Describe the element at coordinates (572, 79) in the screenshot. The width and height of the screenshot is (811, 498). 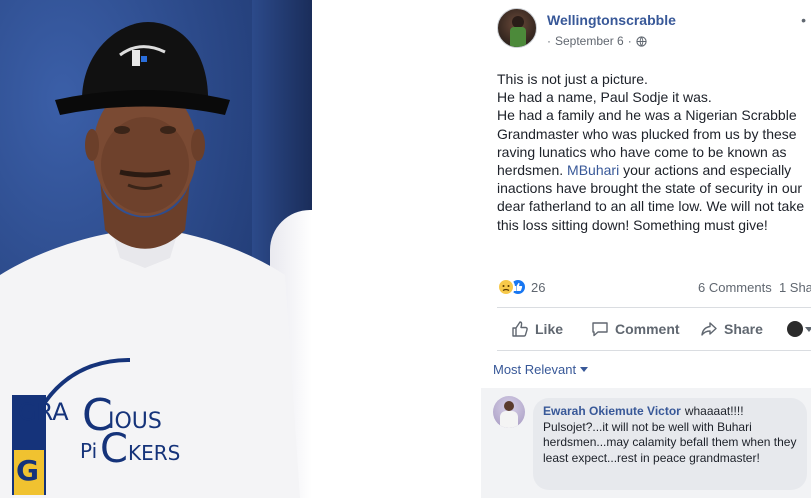
I see `post-line: This is not just a picture.` at that location.